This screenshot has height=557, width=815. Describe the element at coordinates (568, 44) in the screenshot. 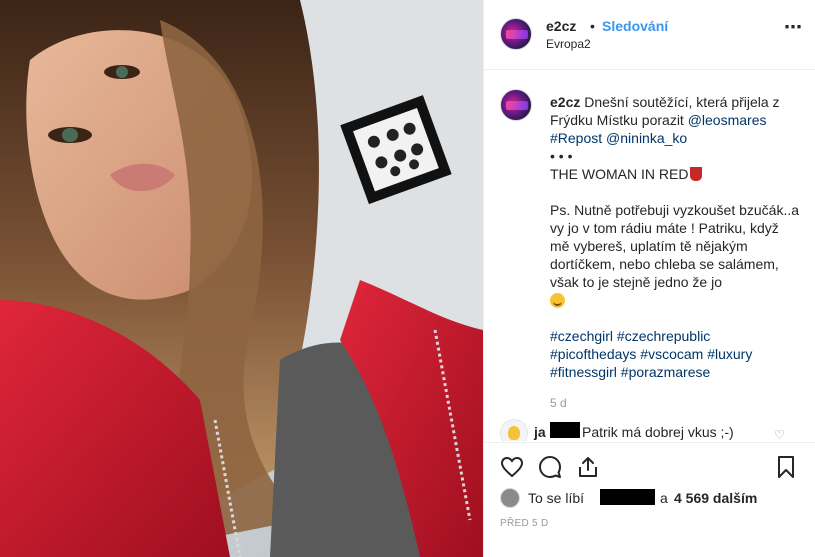

I see `location-link: Evropa2` at that location.